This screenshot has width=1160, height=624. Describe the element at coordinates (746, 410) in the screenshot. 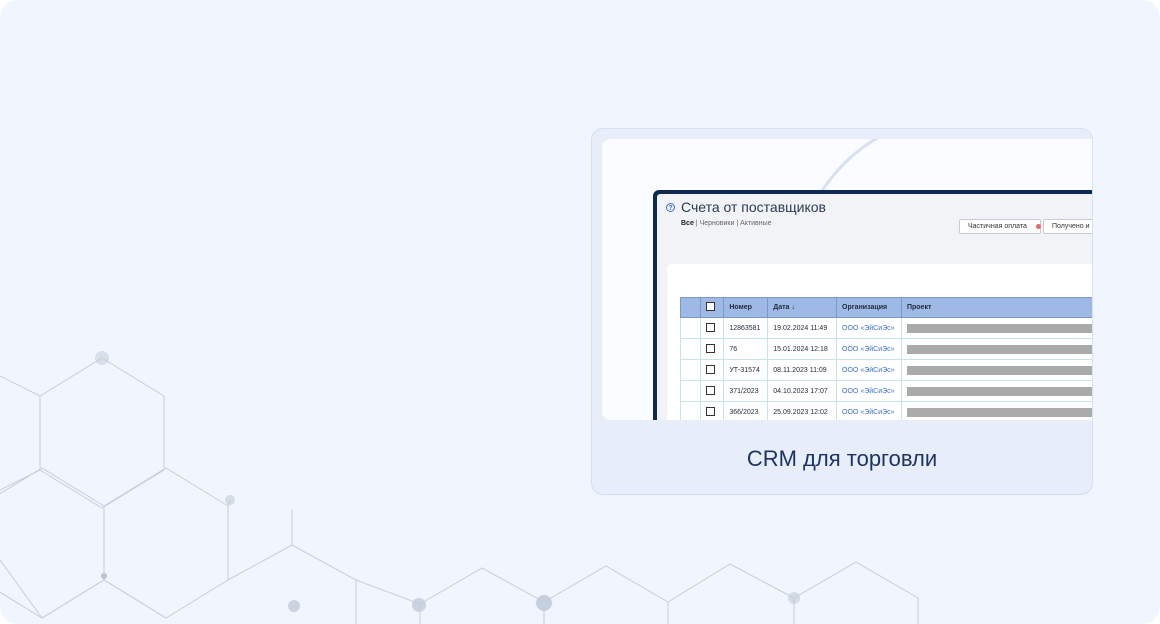

I see `cell-number: 366/2023` at that location.